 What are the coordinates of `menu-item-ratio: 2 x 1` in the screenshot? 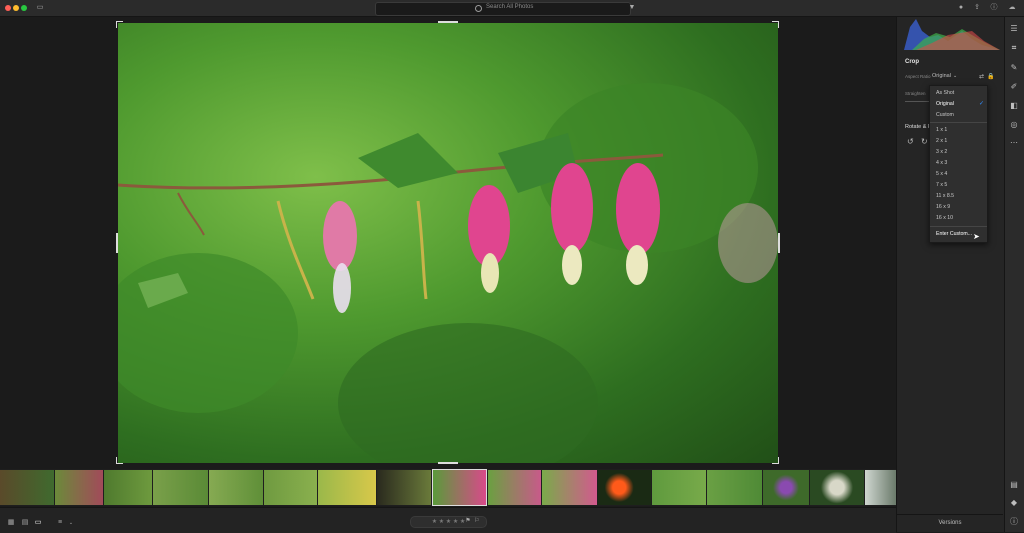 It's located at (941, 141).